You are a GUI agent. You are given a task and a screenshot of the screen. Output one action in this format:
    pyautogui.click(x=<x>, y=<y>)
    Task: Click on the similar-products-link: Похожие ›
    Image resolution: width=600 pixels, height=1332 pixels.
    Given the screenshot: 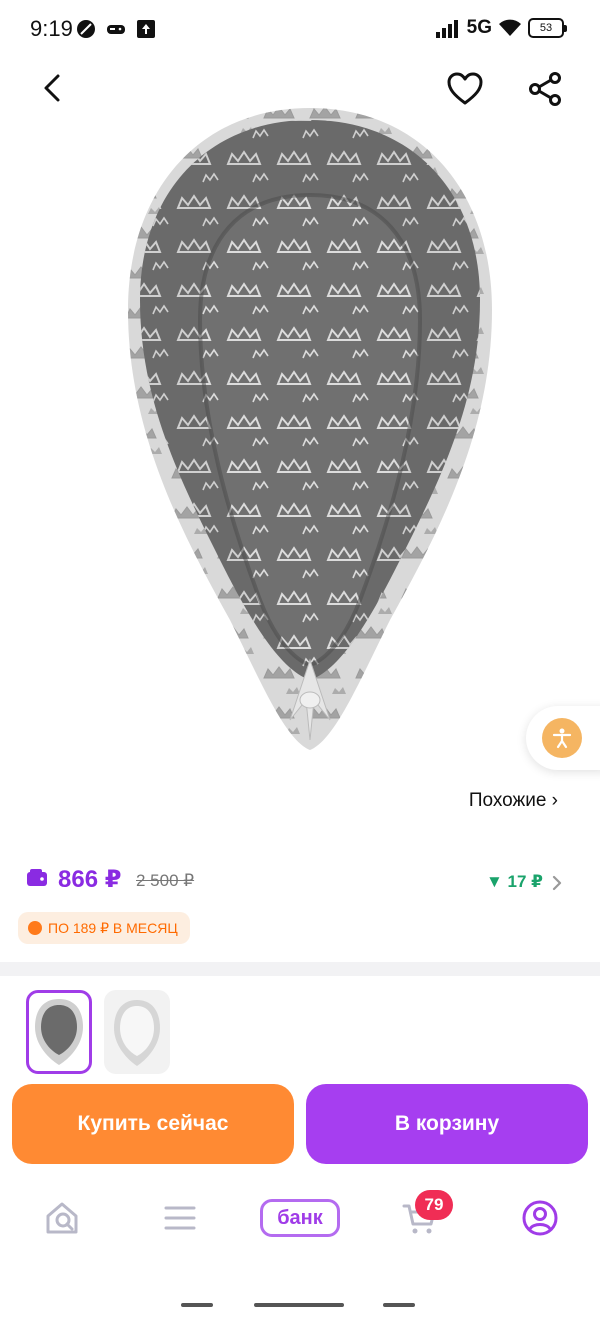 What is the action you would take?
    pyautogui.click(x=513, y=801)
    